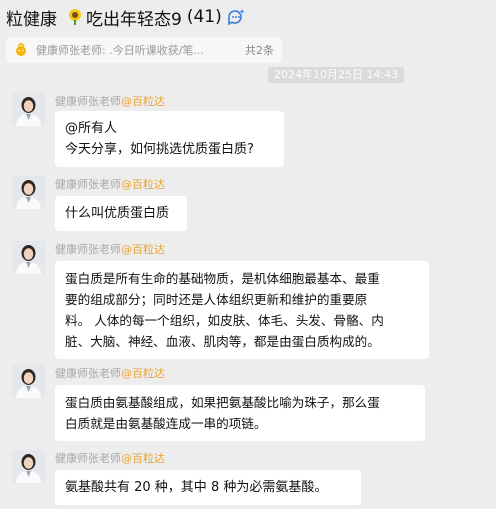  What do you see at coordinates (75, 17) in the screenshot?
I see `sunflower-emoji-icon` at bounding box center [75, 17].